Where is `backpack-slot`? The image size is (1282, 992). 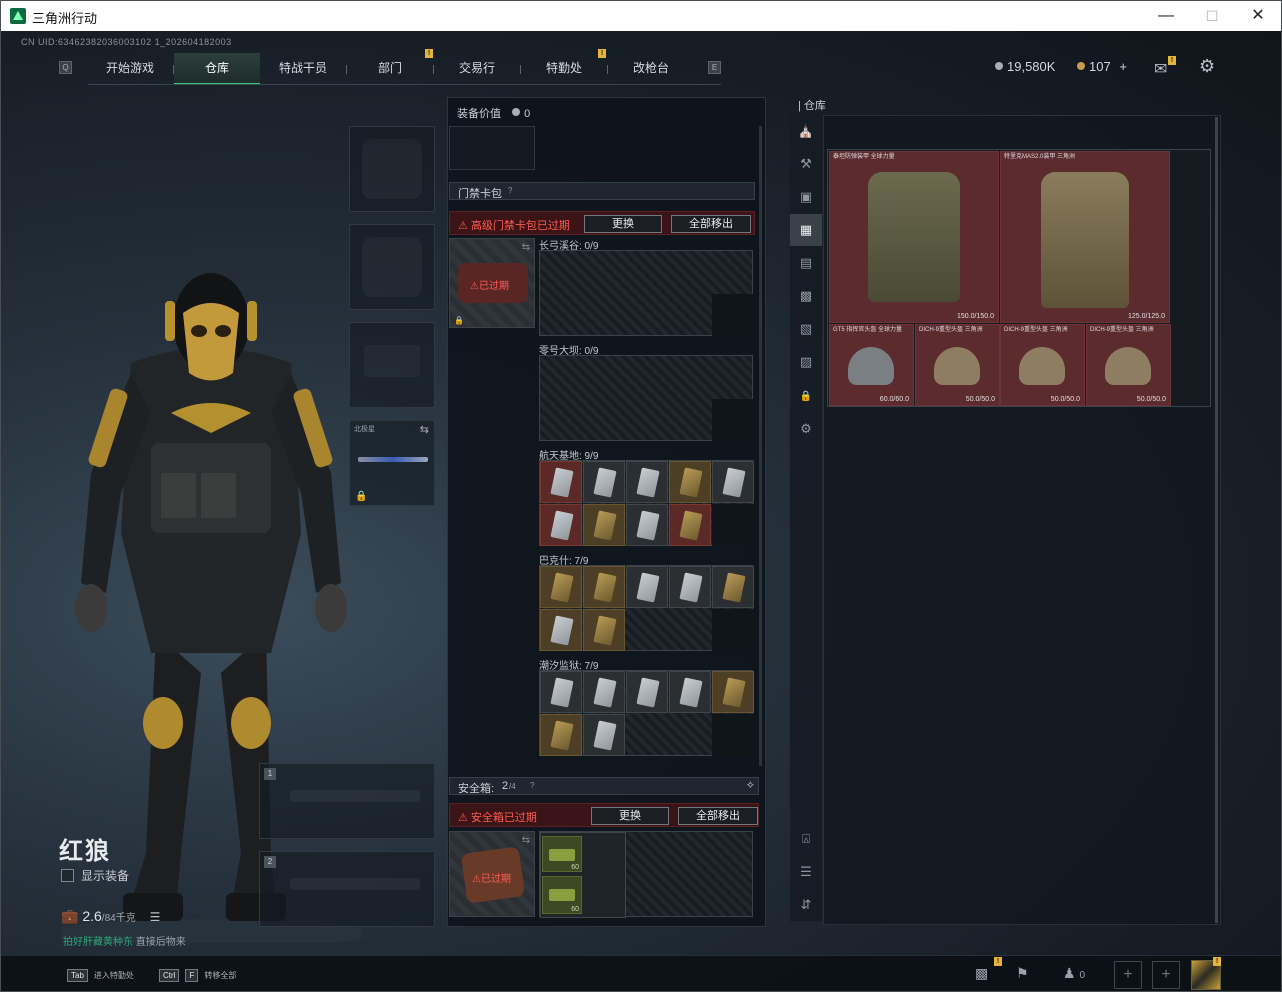
backpack-slot is located at coordinates (492, 148).